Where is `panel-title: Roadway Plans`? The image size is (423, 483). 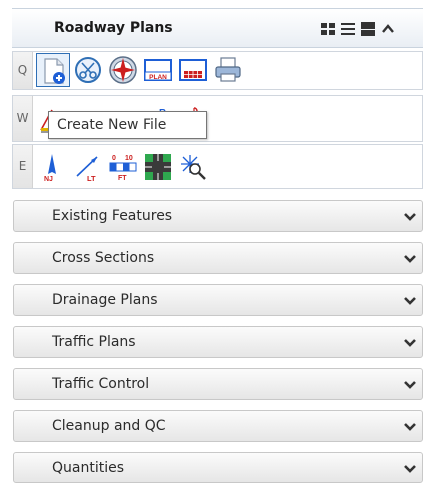
panel-title: Roadway Plans is located at coordinates (113, 28).